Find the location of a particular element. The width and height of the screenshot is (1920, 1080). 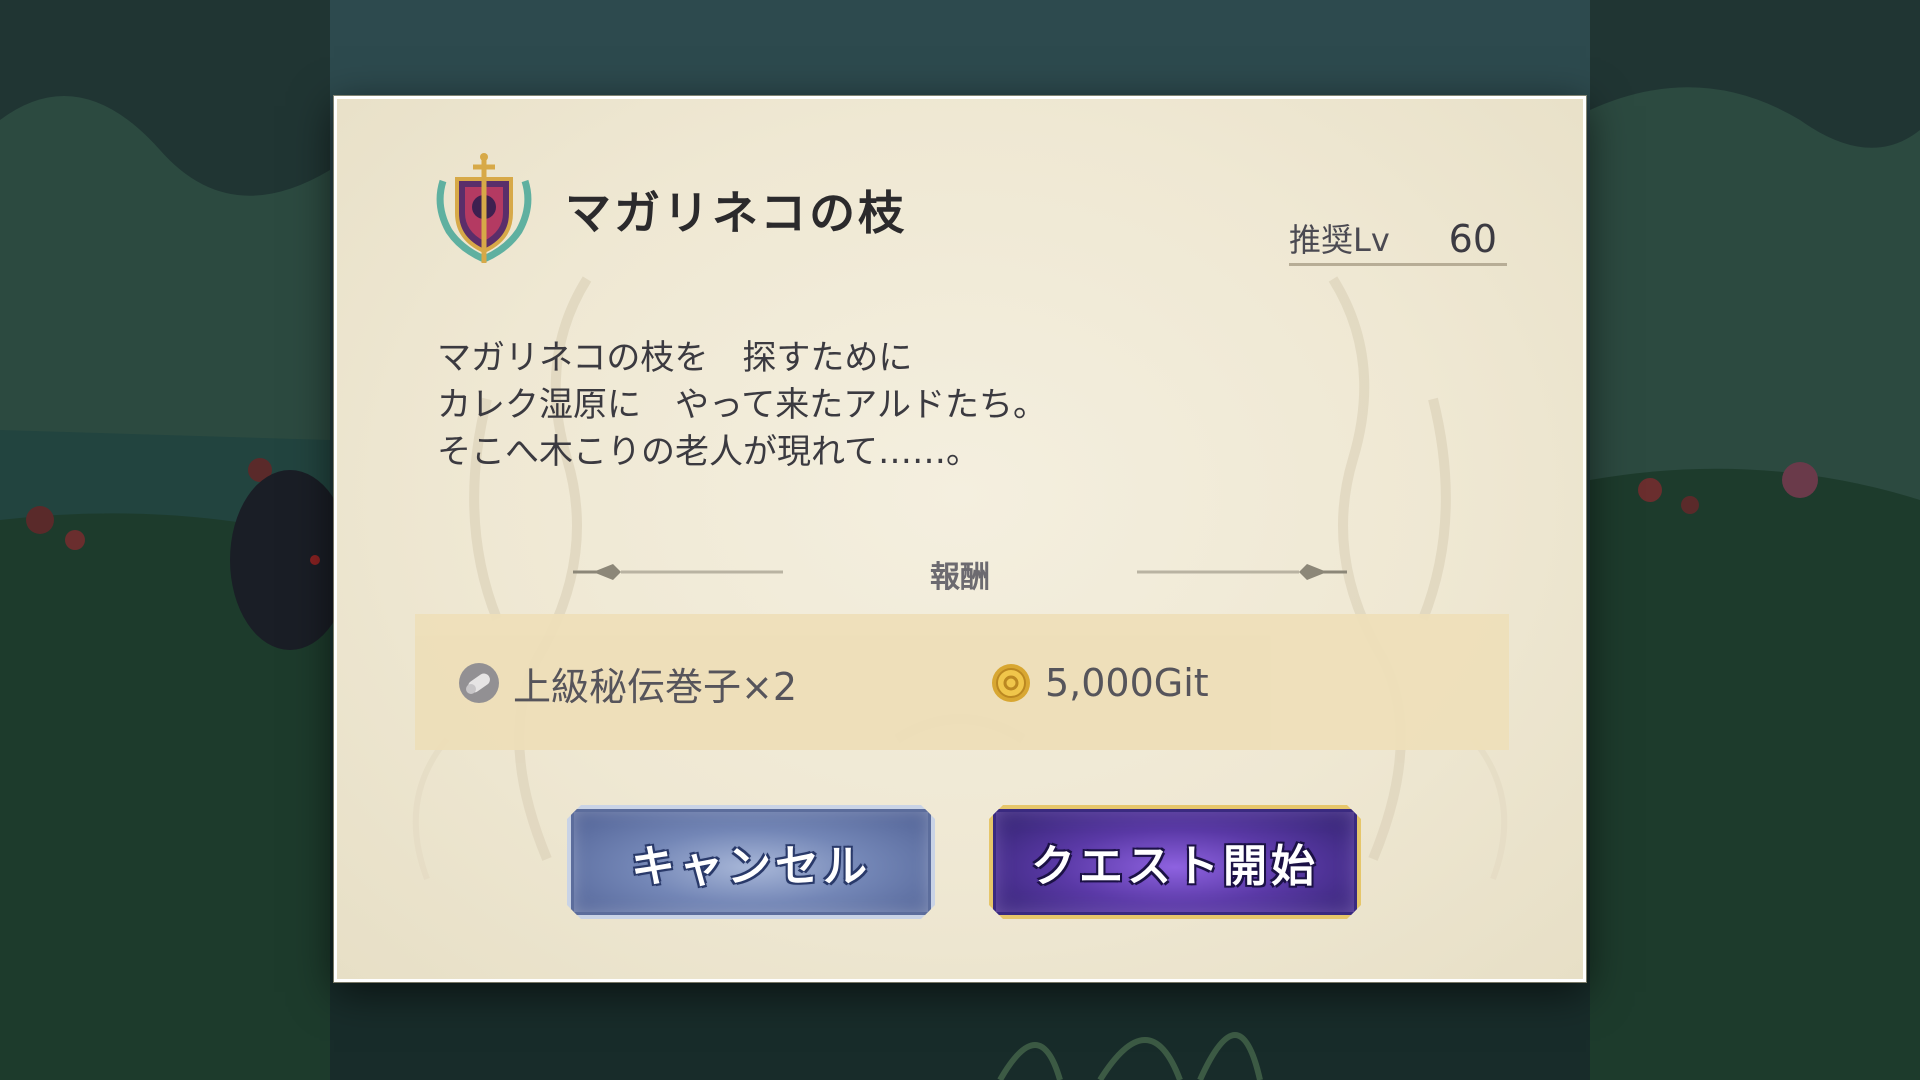

reward-heading: 報酬 is located at coordinates (960, 573).